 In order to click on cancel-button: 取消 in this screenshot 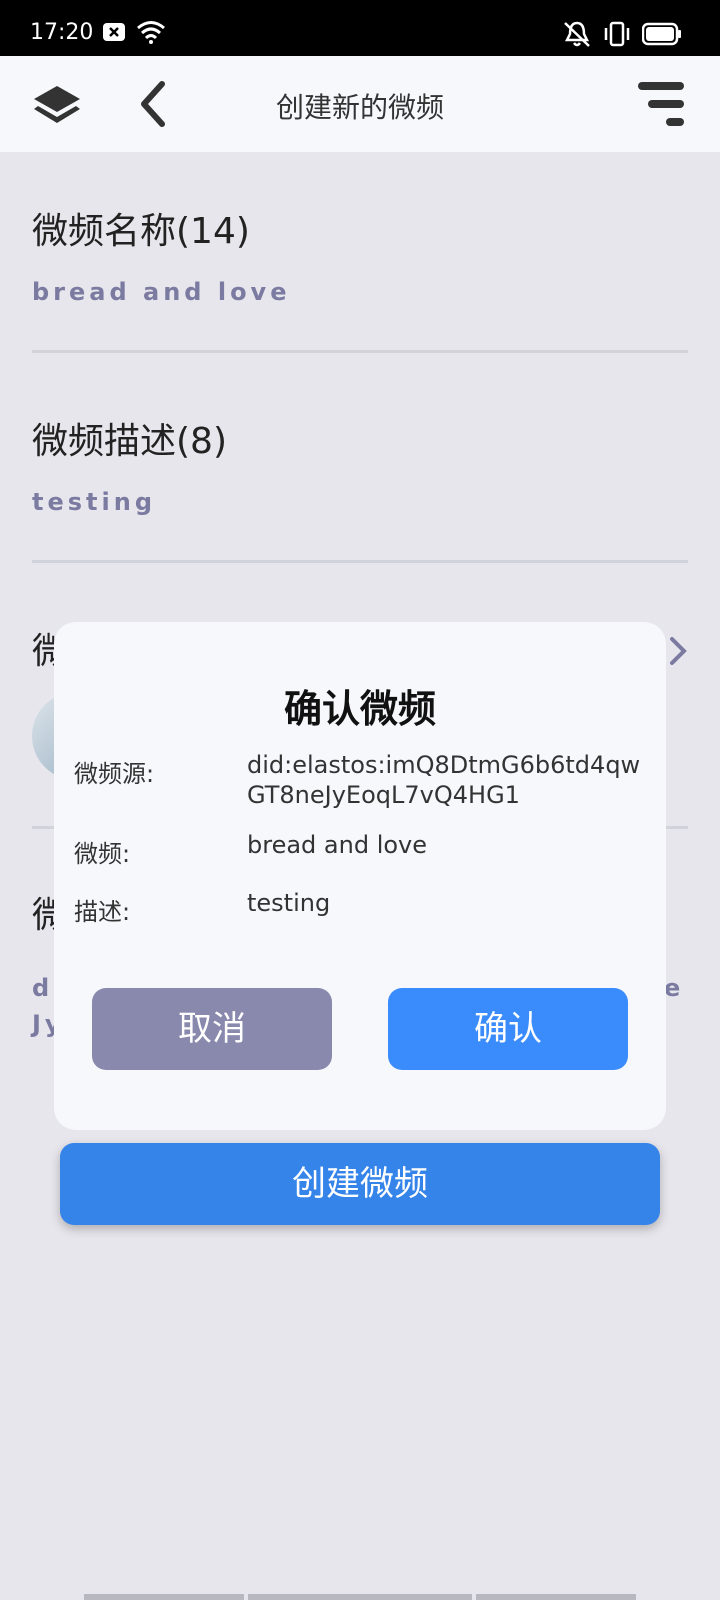, I will do `click(212, 1029)`.